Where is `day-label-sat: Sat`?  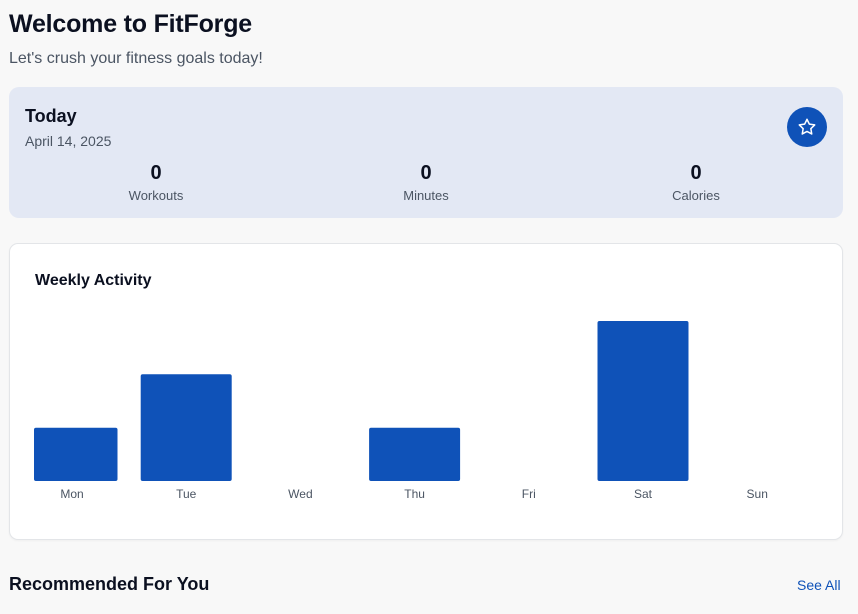
day-label-sat: Sat is located at coordinates (643, 494).